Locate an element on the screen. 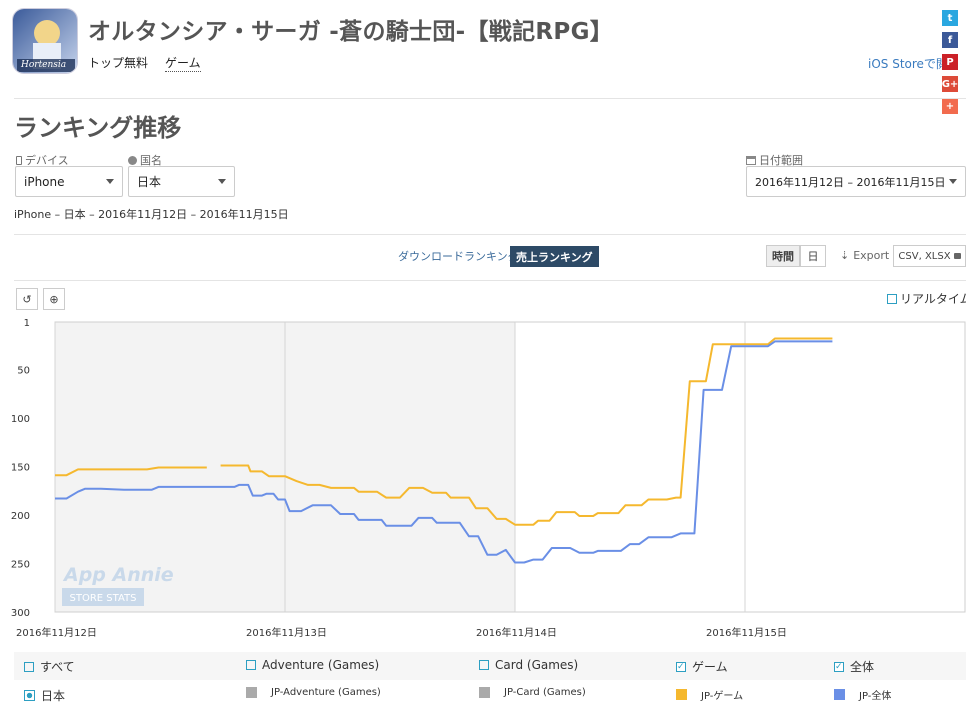 The image size is (966, 712). globe-icon is located at coordinates (132, 160).